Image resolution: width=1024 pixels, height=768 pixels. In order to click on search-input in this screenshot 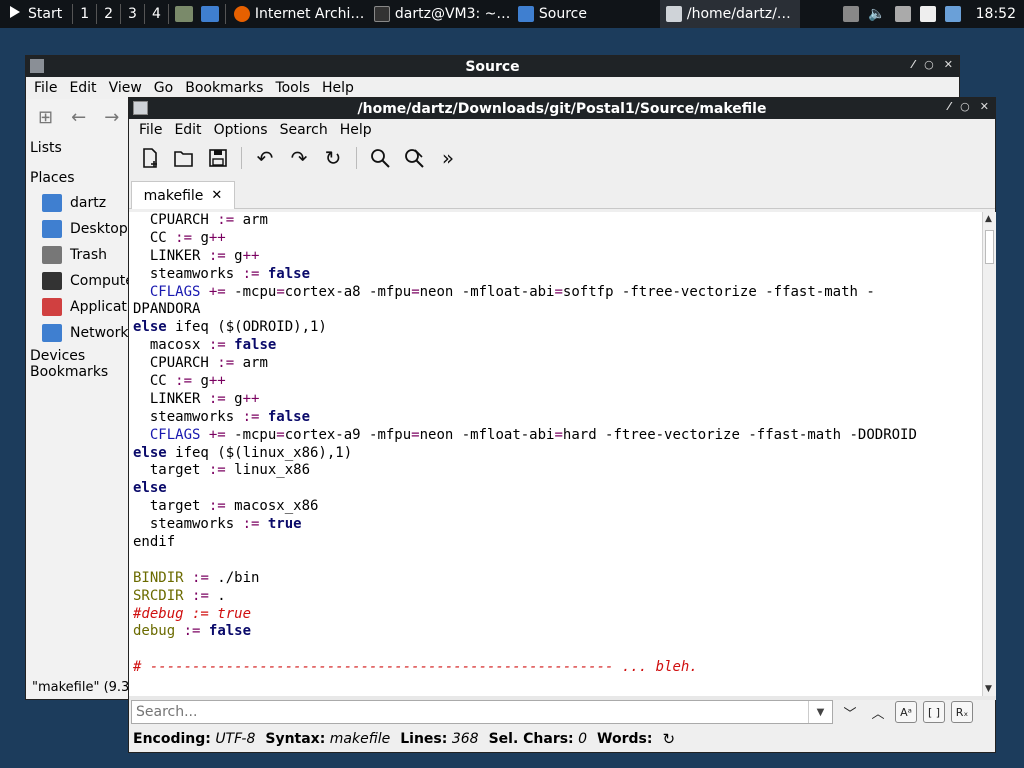, I will do `click(471, 712)`.